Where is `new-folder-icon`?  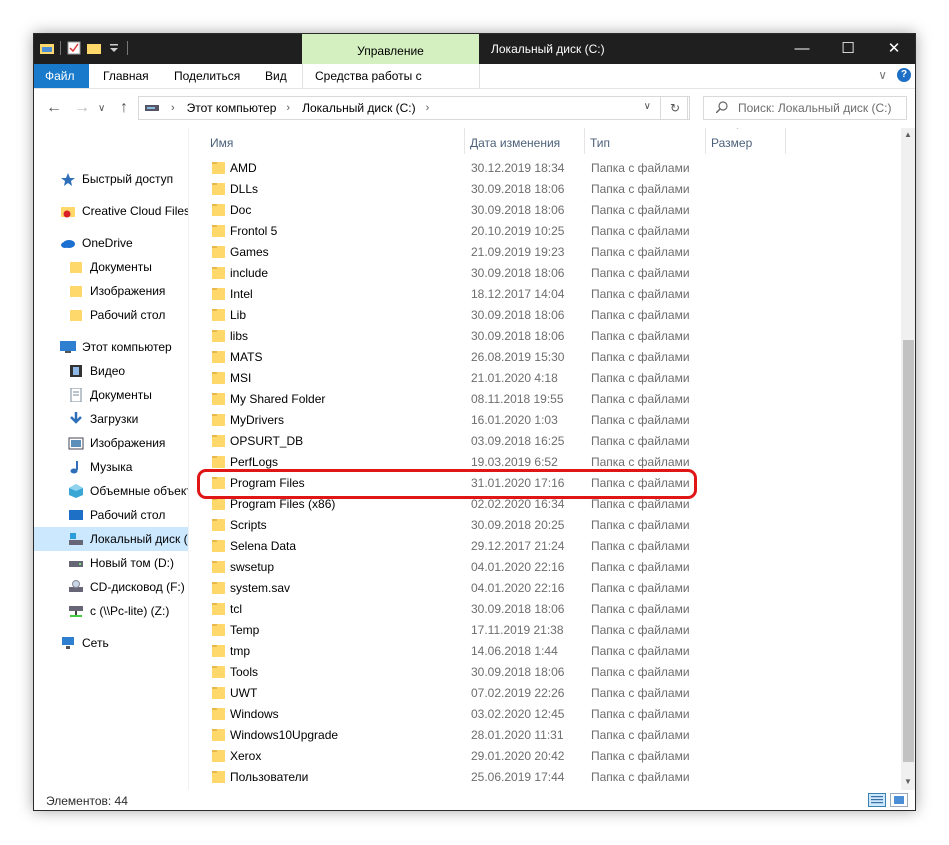
new-folder-icon is located at coordinates (94, 48).